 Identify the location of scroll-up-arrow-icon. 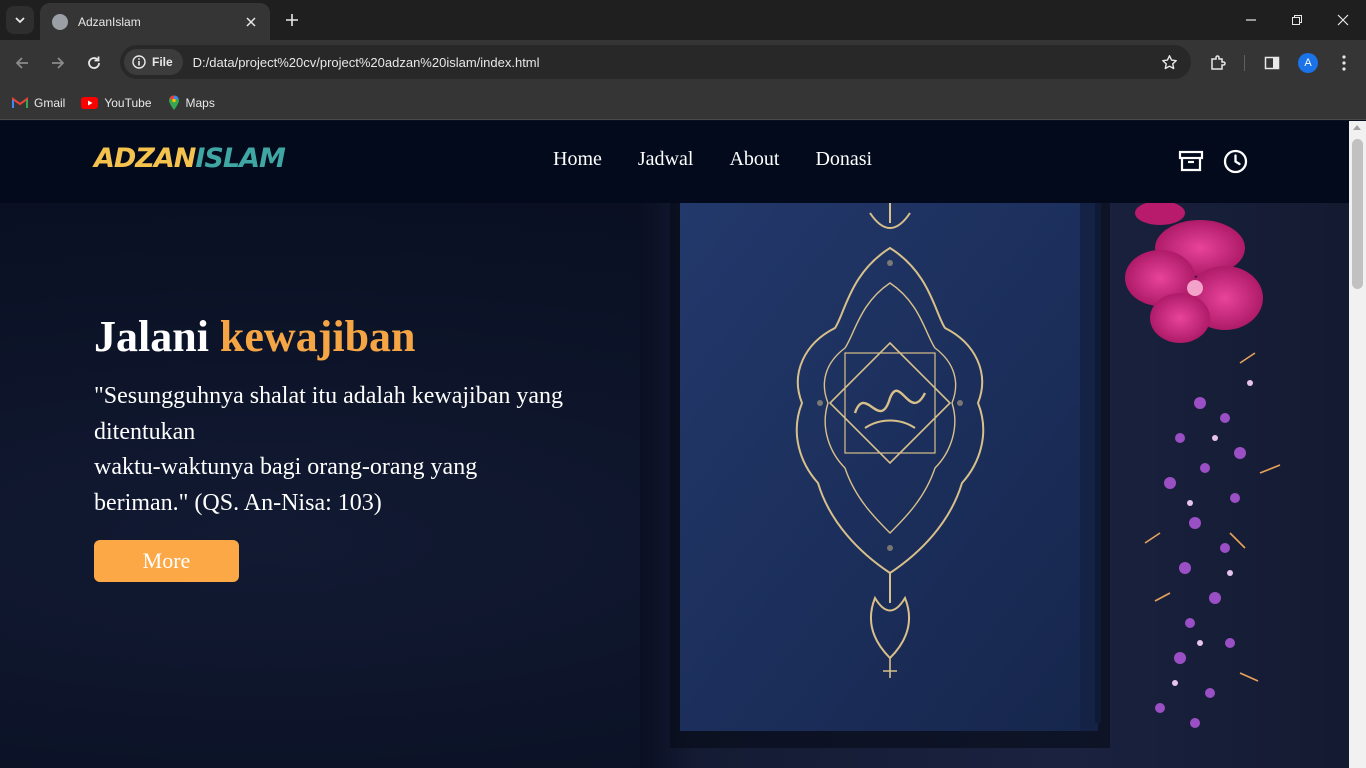
(1357, 127).